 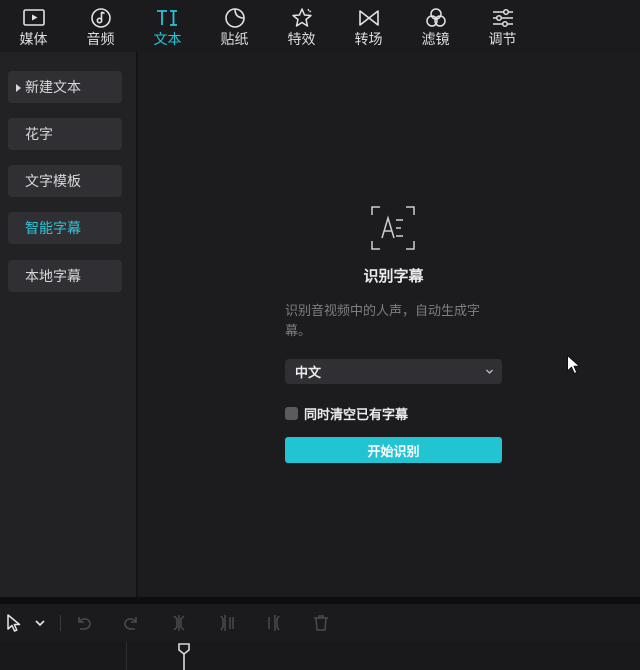 I want to click on language-select-value: 中文, so click(x=308, y=373).